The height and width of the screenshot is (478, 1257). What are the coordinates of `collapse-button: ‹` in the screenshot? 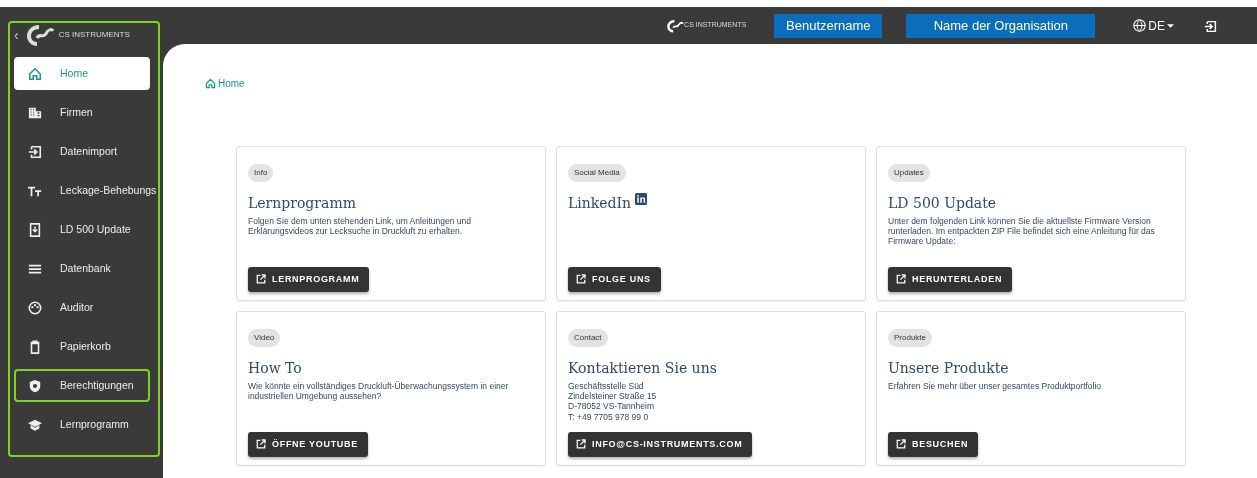 It's located at (16, 35).